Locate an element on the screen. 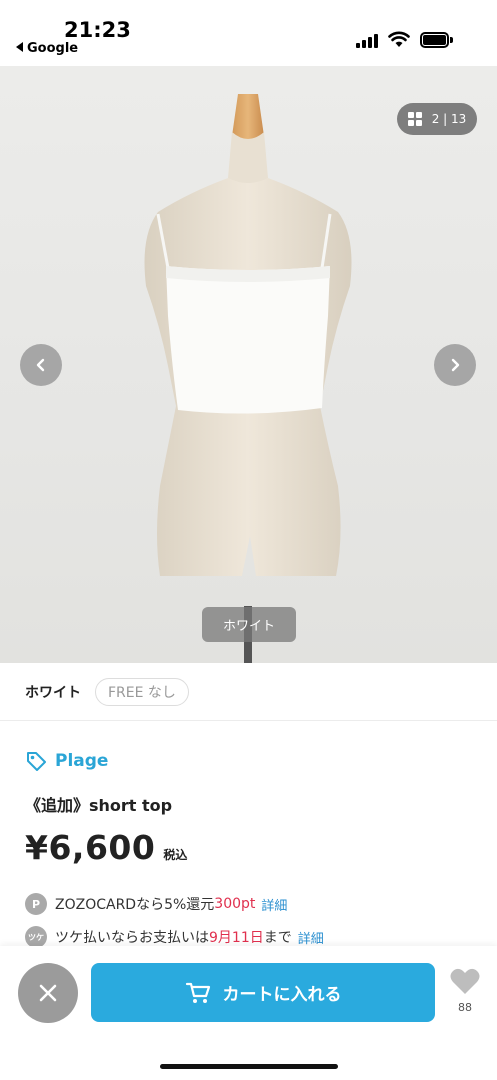 The image size is (497, 1080). zozocard-points: 300pt is located at coordinates (235, 904).